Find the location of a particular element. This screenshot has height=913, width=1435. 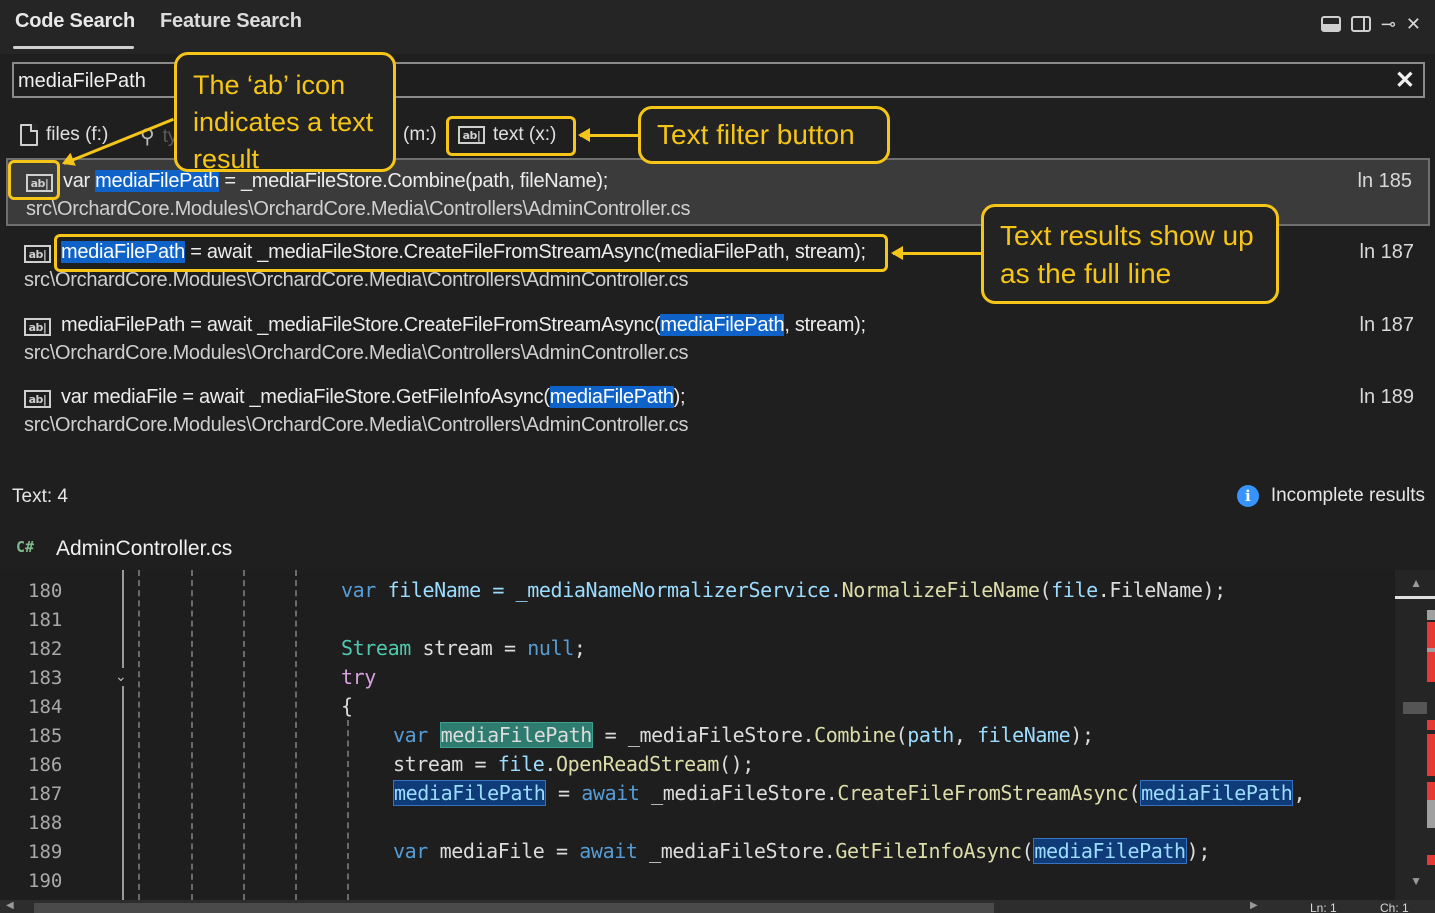

horizontal-scrollbar: ◀ ▶ Ln: 1 Ch: 1 is located at coordinates (717, 906).